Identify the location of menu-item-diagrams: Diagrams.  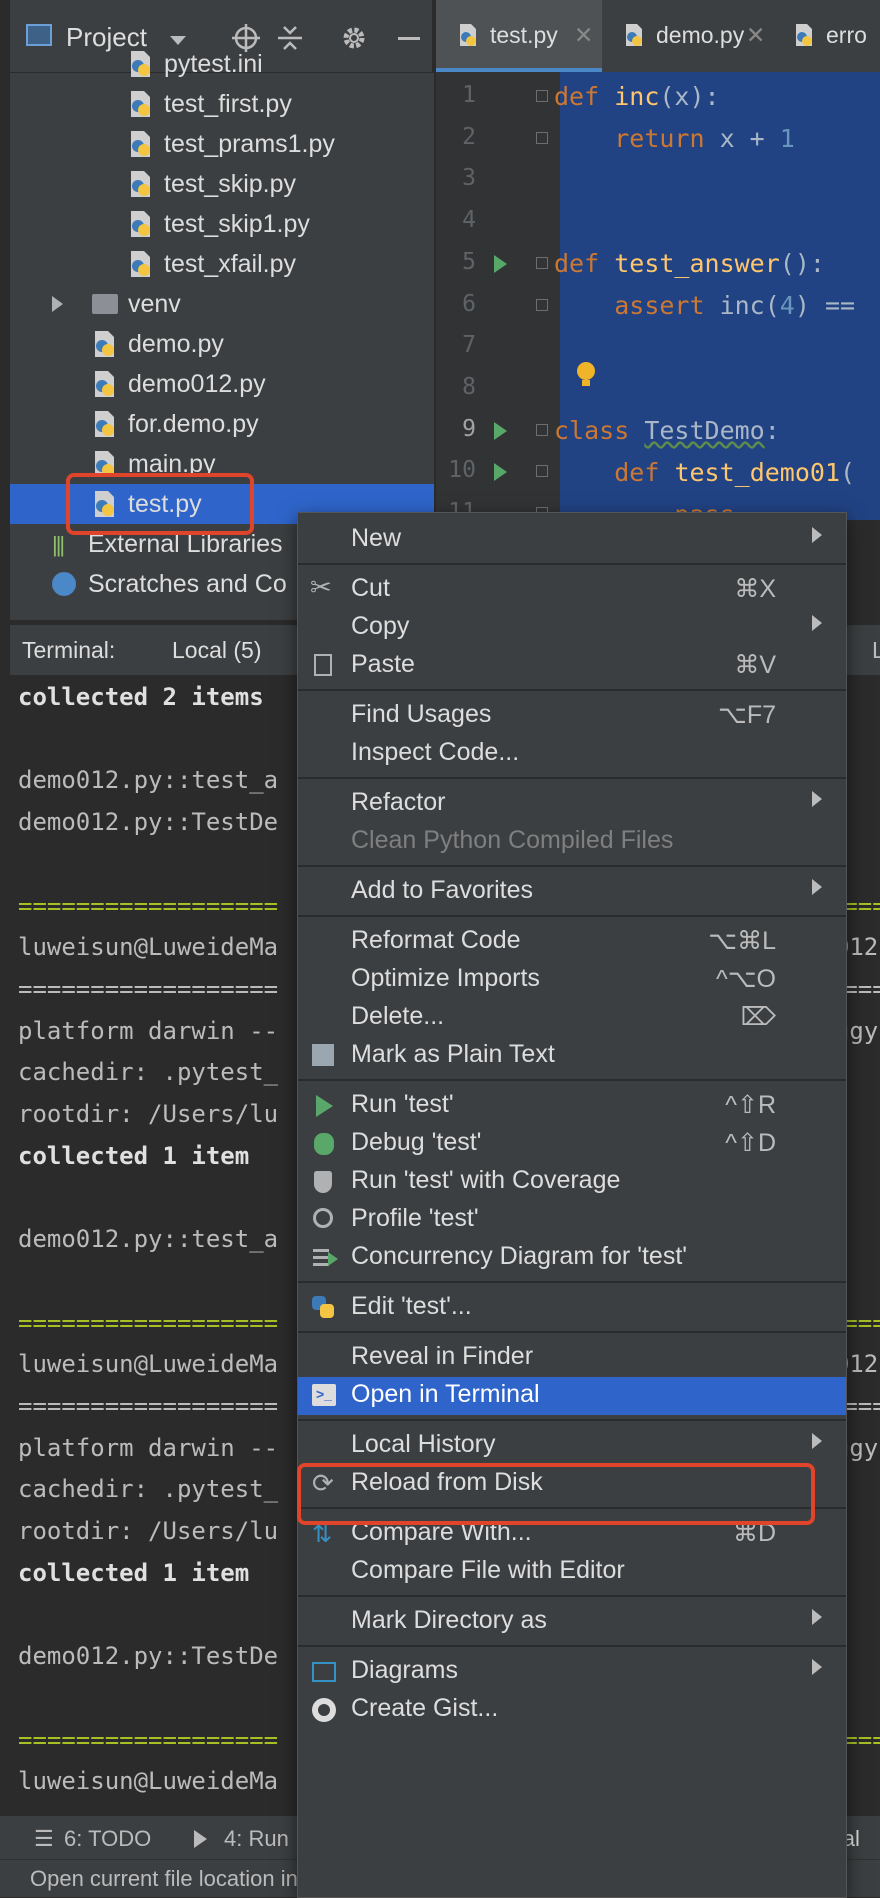
(572, 1672).